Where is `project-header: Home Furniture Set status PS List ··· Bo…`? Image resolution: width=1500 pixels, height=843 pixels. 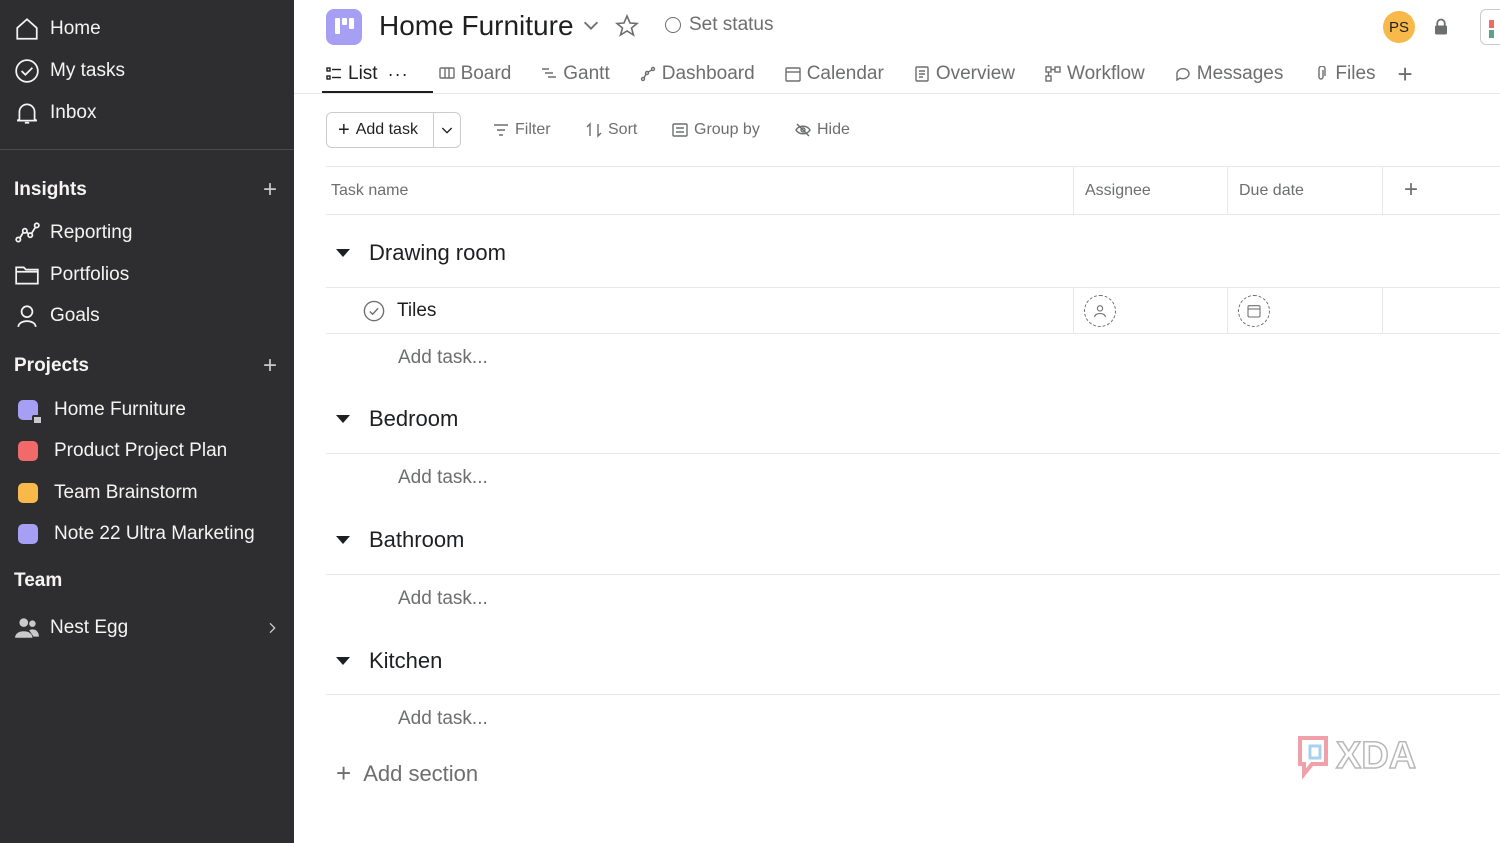 project-header: Home Furniture Set status PS List ··· Bo… is located at coordinates (897, 47).